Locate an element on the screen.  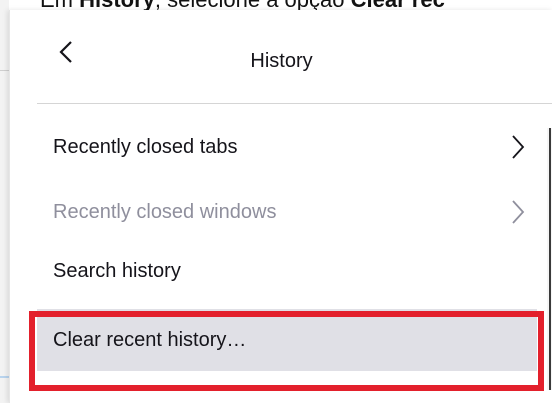
scrollbar-thumb is located at coordinates (550, 259).